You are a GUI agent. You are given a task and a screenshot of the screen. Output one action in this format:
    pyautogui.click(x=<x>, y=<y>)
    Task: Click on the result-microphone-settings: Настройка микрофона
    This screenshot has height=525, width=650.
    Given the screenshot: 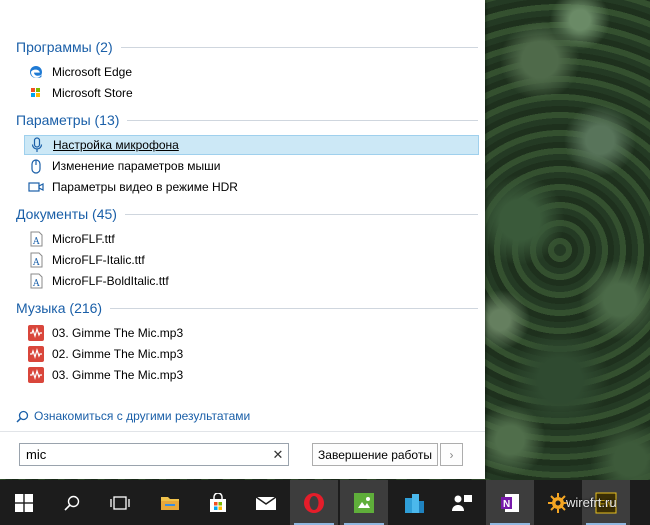 What is the action you would take?
    pyautogui.click(x=251, y=145)
    